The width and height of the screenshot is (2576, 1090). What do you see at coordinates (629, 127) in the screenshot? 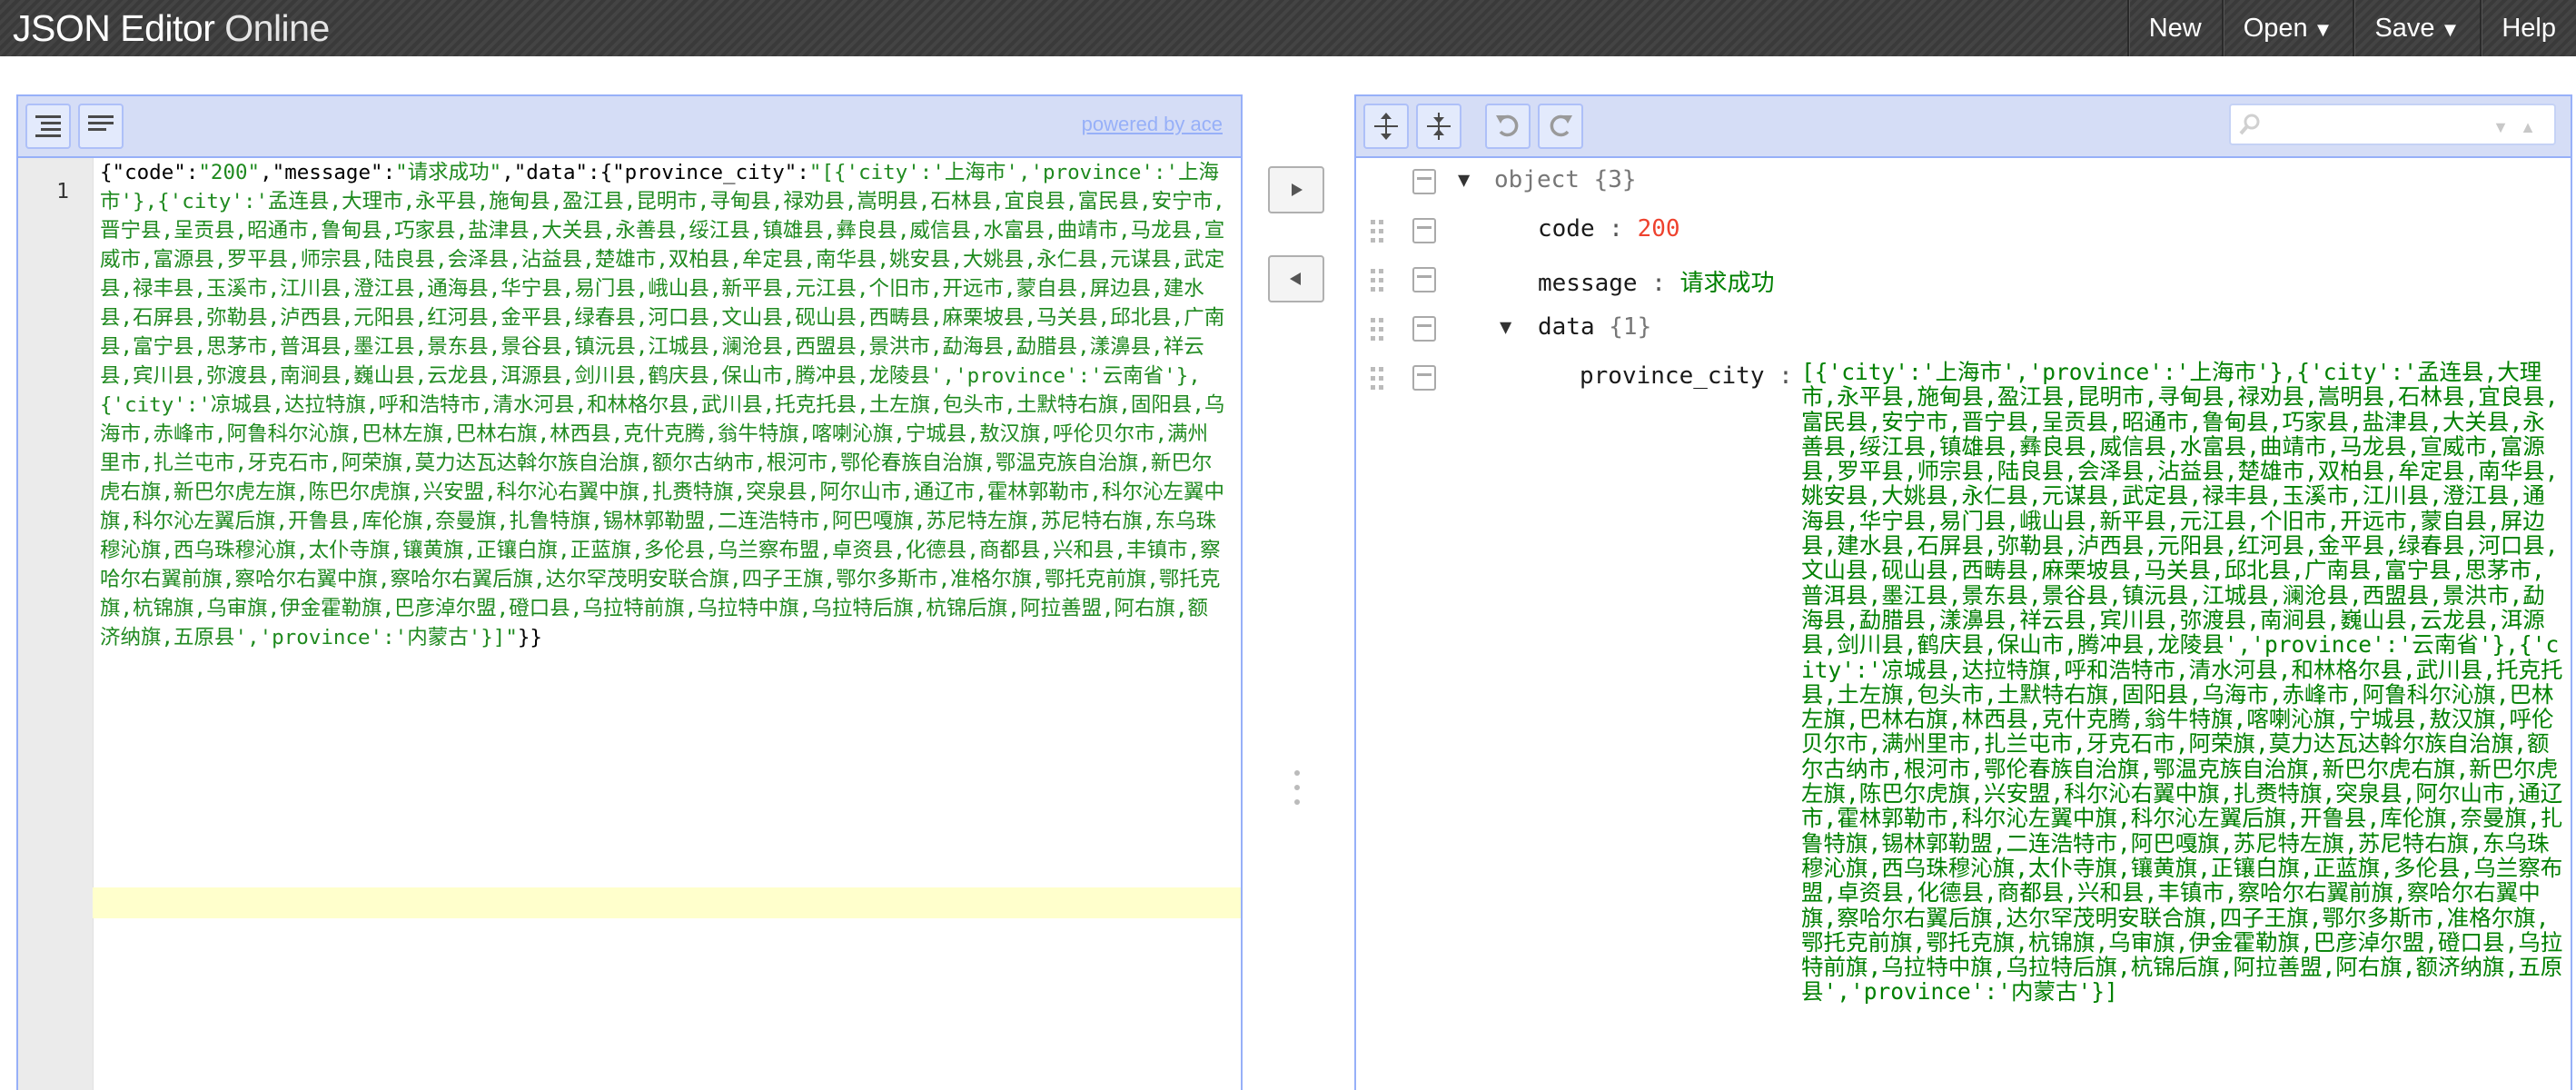
I see `code-toolbar: powered by ace` at bounding box center [629, 127].